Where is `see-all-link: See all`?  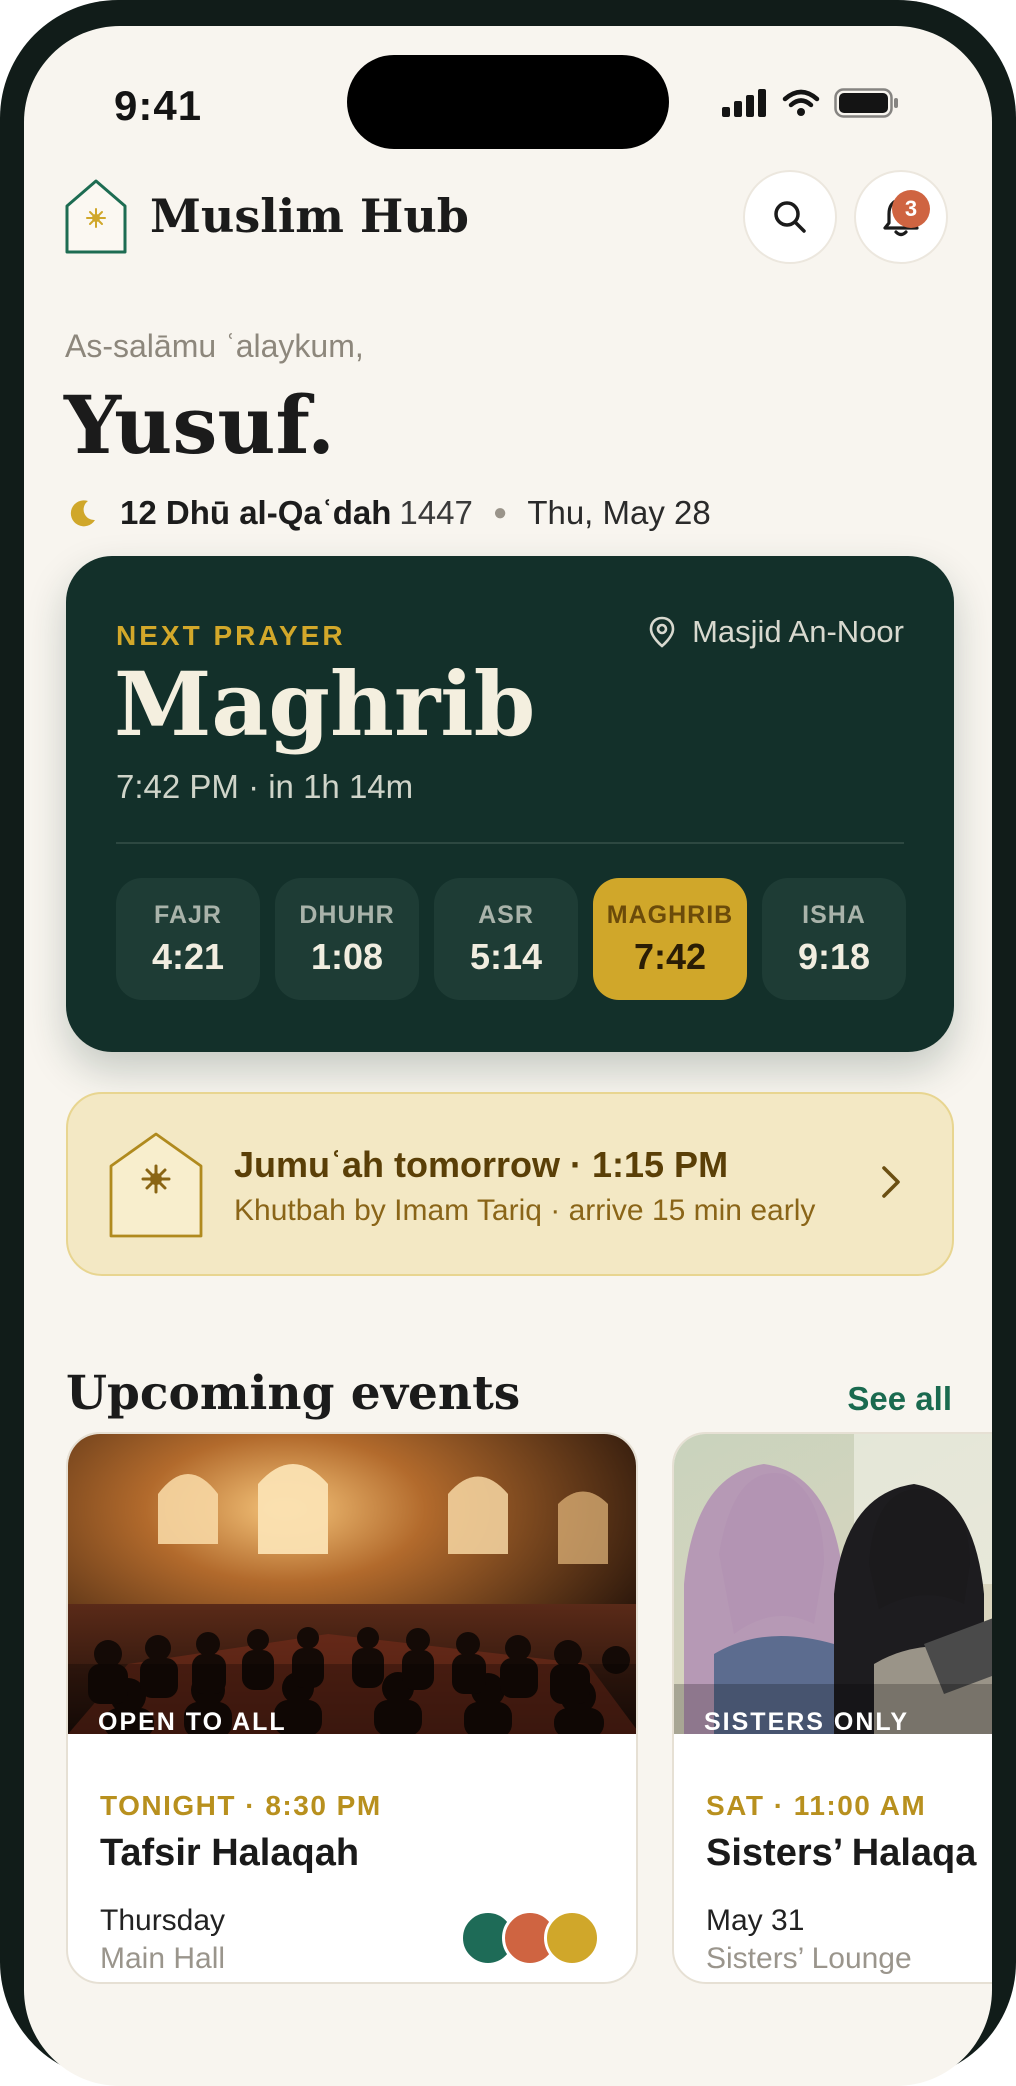 see-all-link: See all is located at coordinates (899, 1399).